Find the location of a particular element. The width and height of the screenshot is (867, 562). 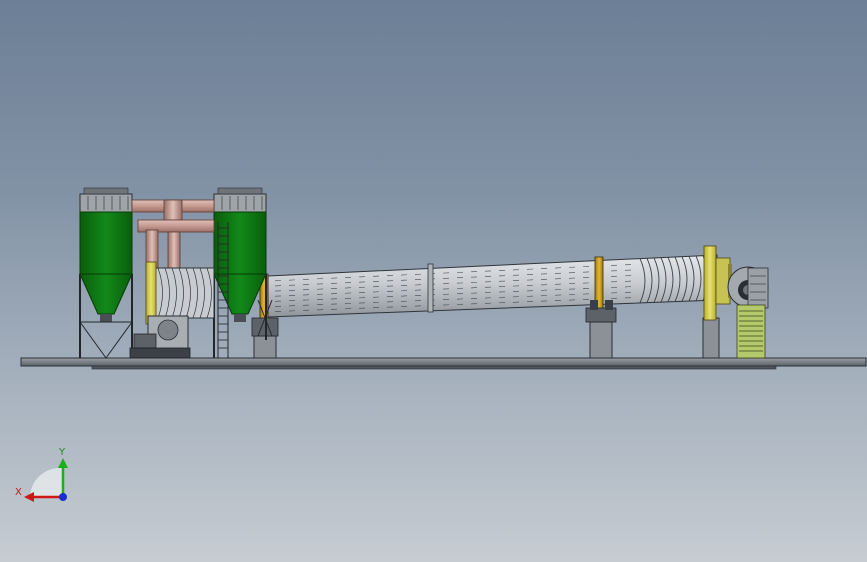

z-axis-dot is located at coordinates (63, 497).